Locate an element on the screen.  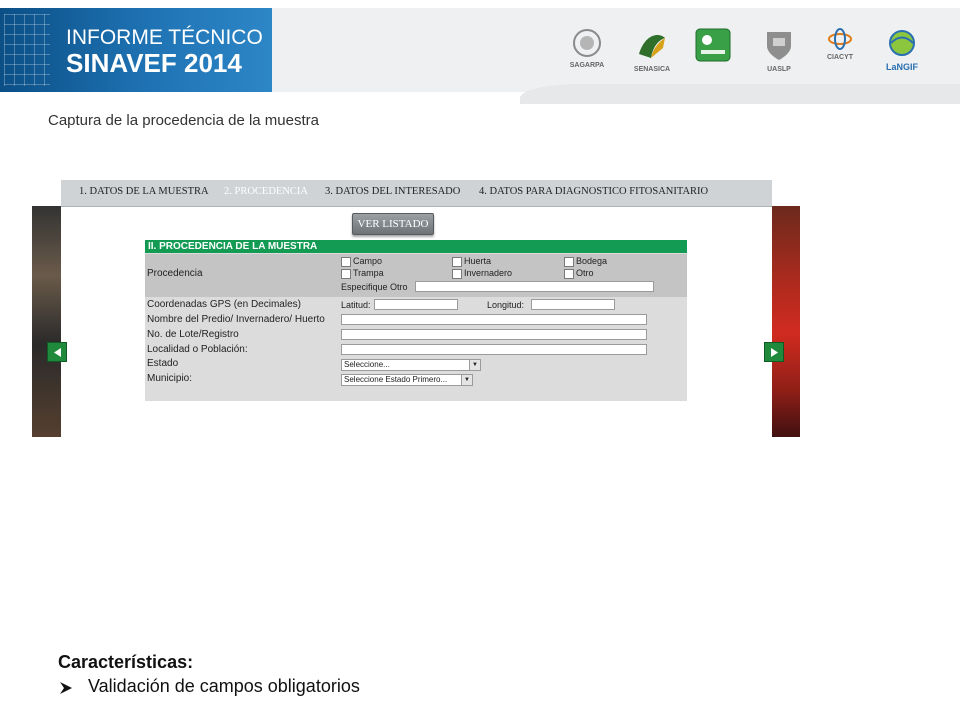
senasica-logo: SENASICA is located at coordinates (652, 50).